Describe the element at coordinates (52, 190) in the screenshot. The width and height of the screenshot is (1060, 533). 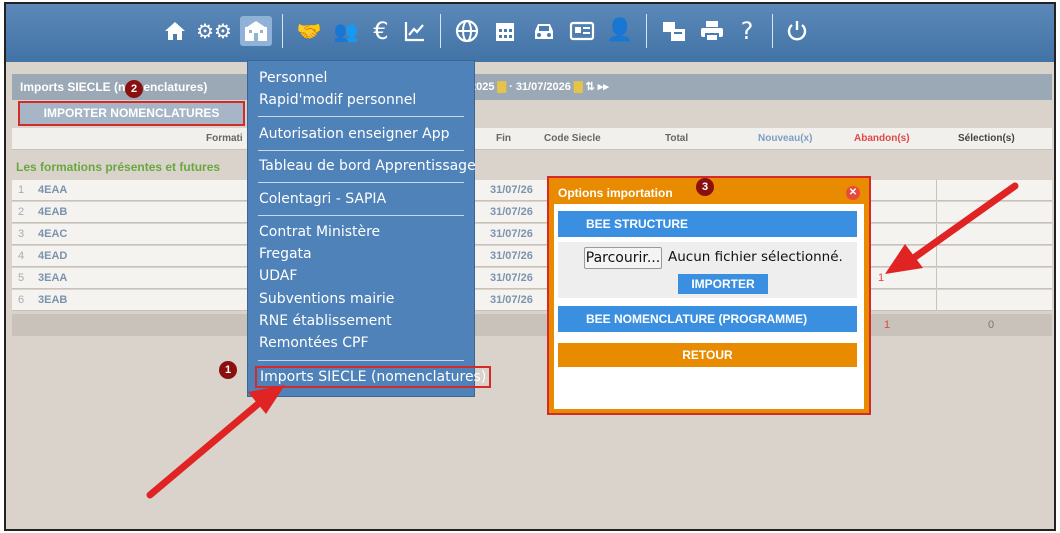
I see `formation-code: 4EAA` at that location.